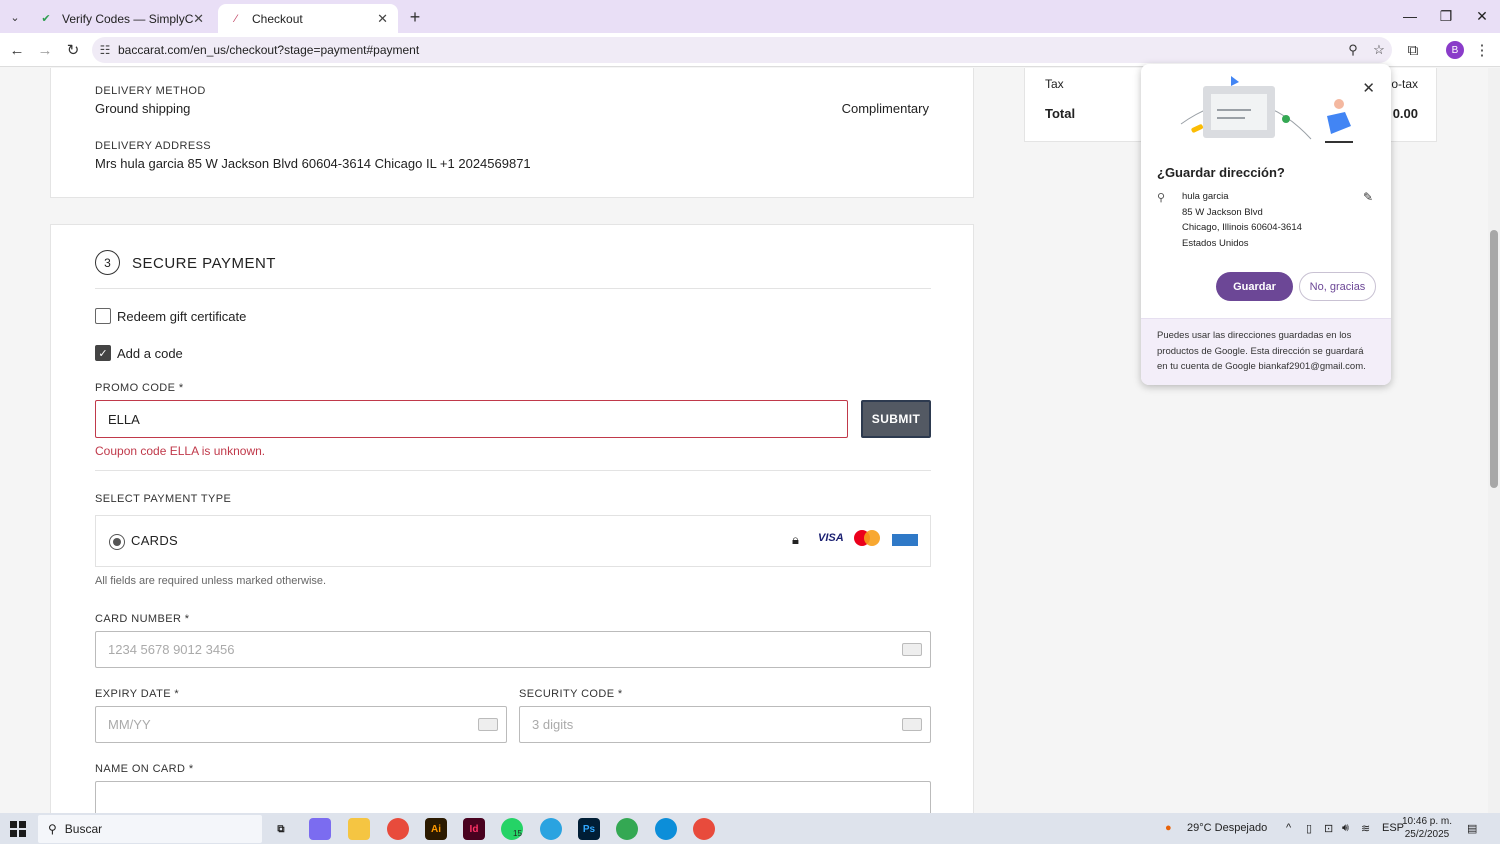  What do you see at coordinates (281, 829) in the screenshot?
I see `task-view-icon: ⧉` at bounding box center [281, 829].